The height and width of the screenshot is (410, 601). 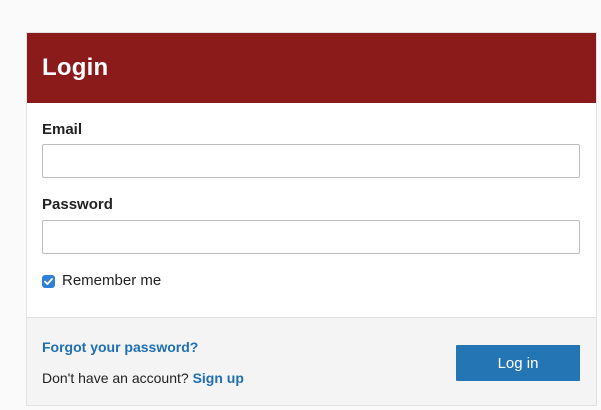 What do you see at coordinates (75, 67) in the screenshot?
I see `page-title: Login` at bounding box center [75, 67].